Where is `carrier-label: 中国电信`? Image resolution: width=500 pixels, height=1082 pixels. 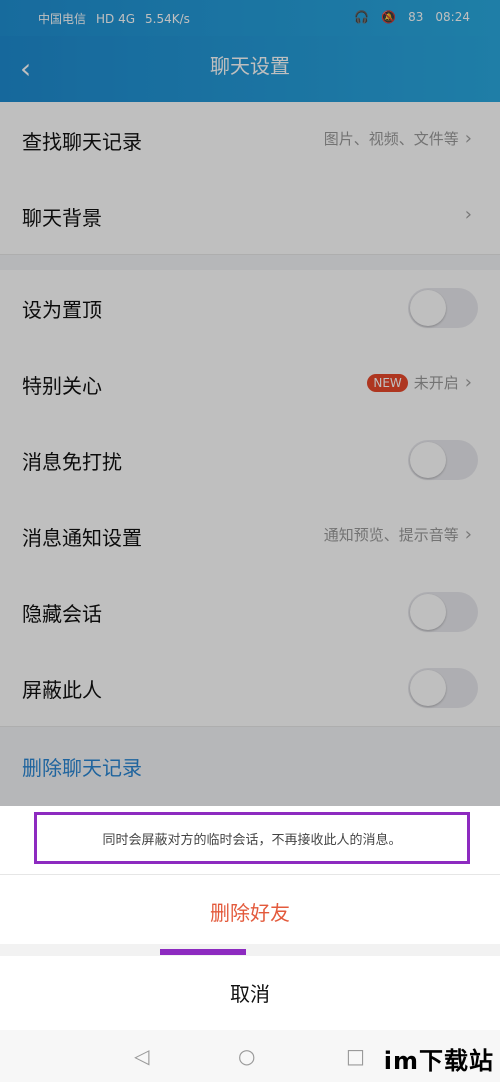 carrier-label: 中国电信 is located at coordinates (62, 19).